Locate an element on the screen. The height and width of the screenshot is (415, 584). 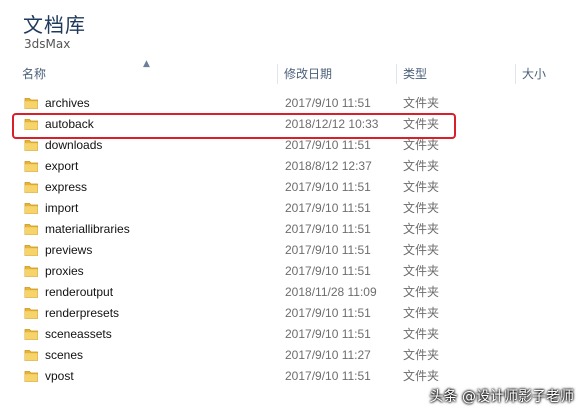
file-name: sceneassets is located at coordinates (78, 334).